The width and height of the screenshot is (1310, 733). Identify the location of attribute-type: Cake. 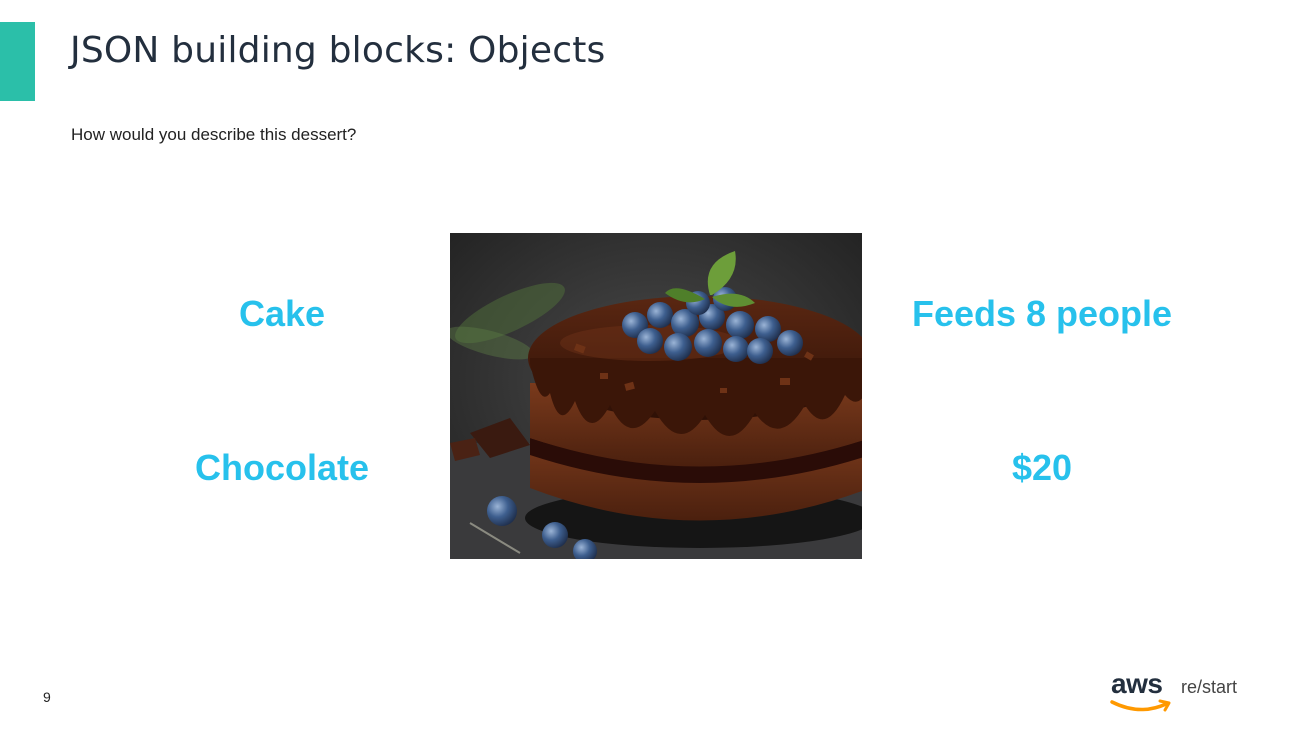
(282, 313).